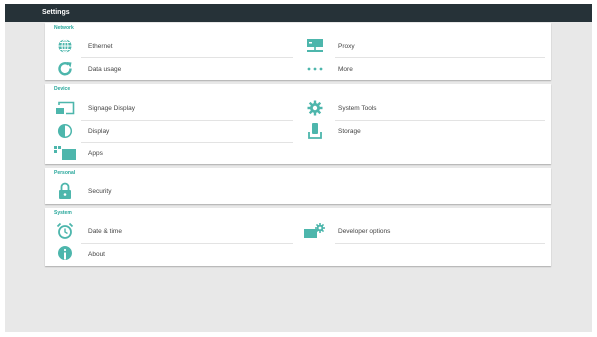  What do you see at coordinates (81, 131) in the screenshot?
I see `setting-display: Display` at bounding box center [81, 131].